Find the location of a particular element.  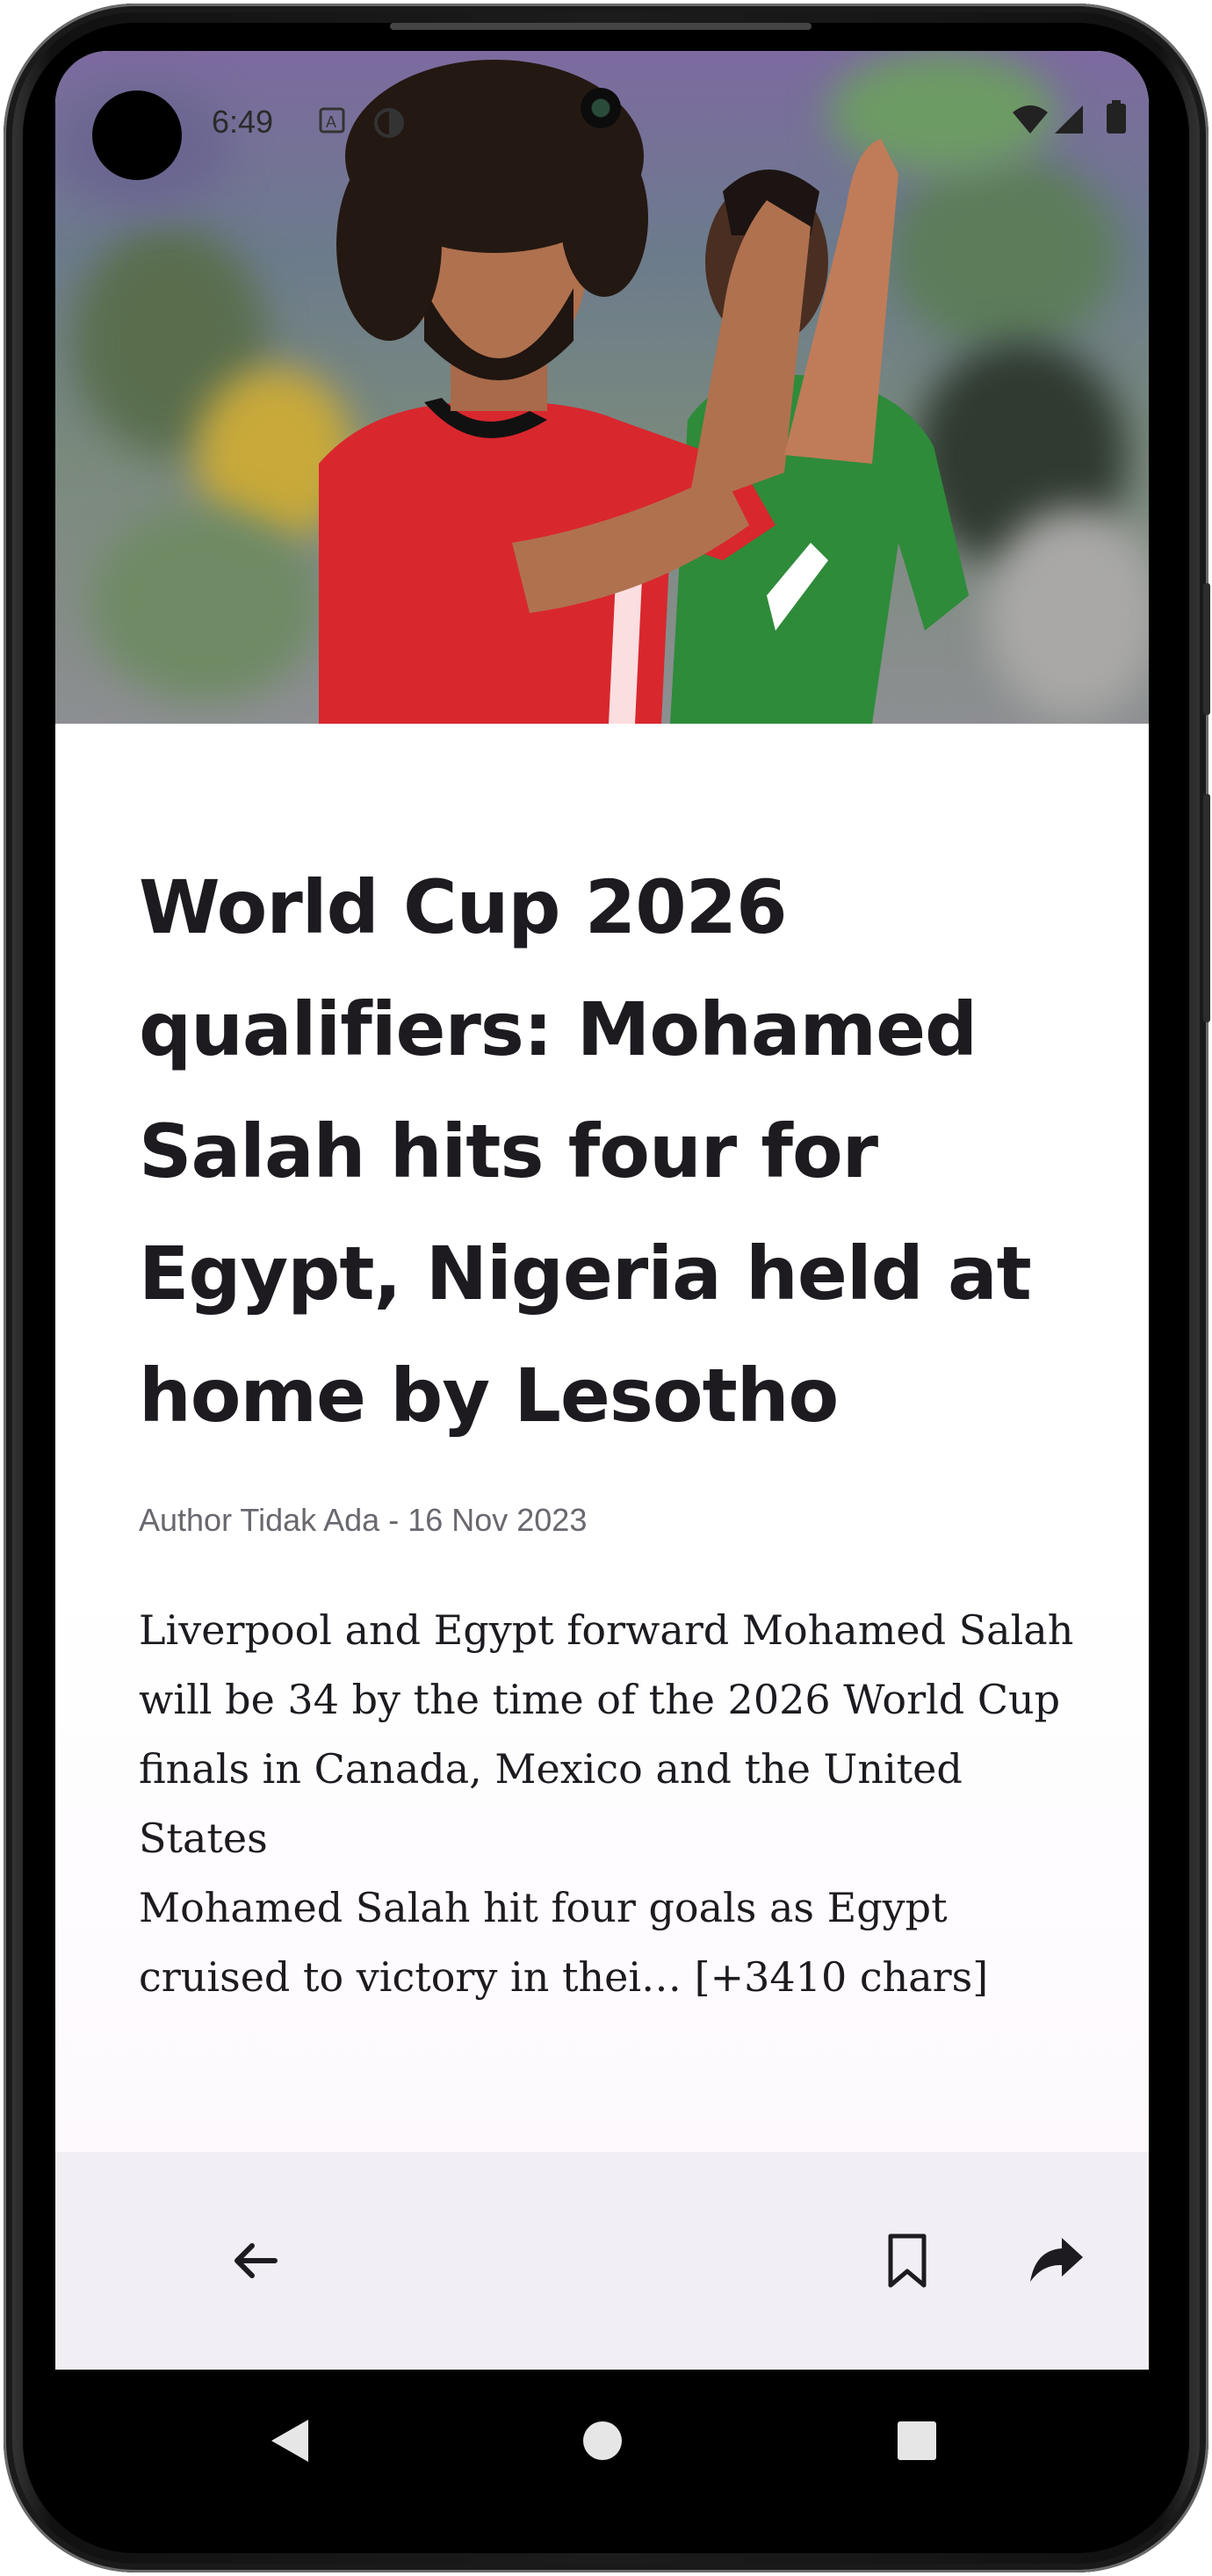

bookmark-button is located at coordinates (907, 2261).